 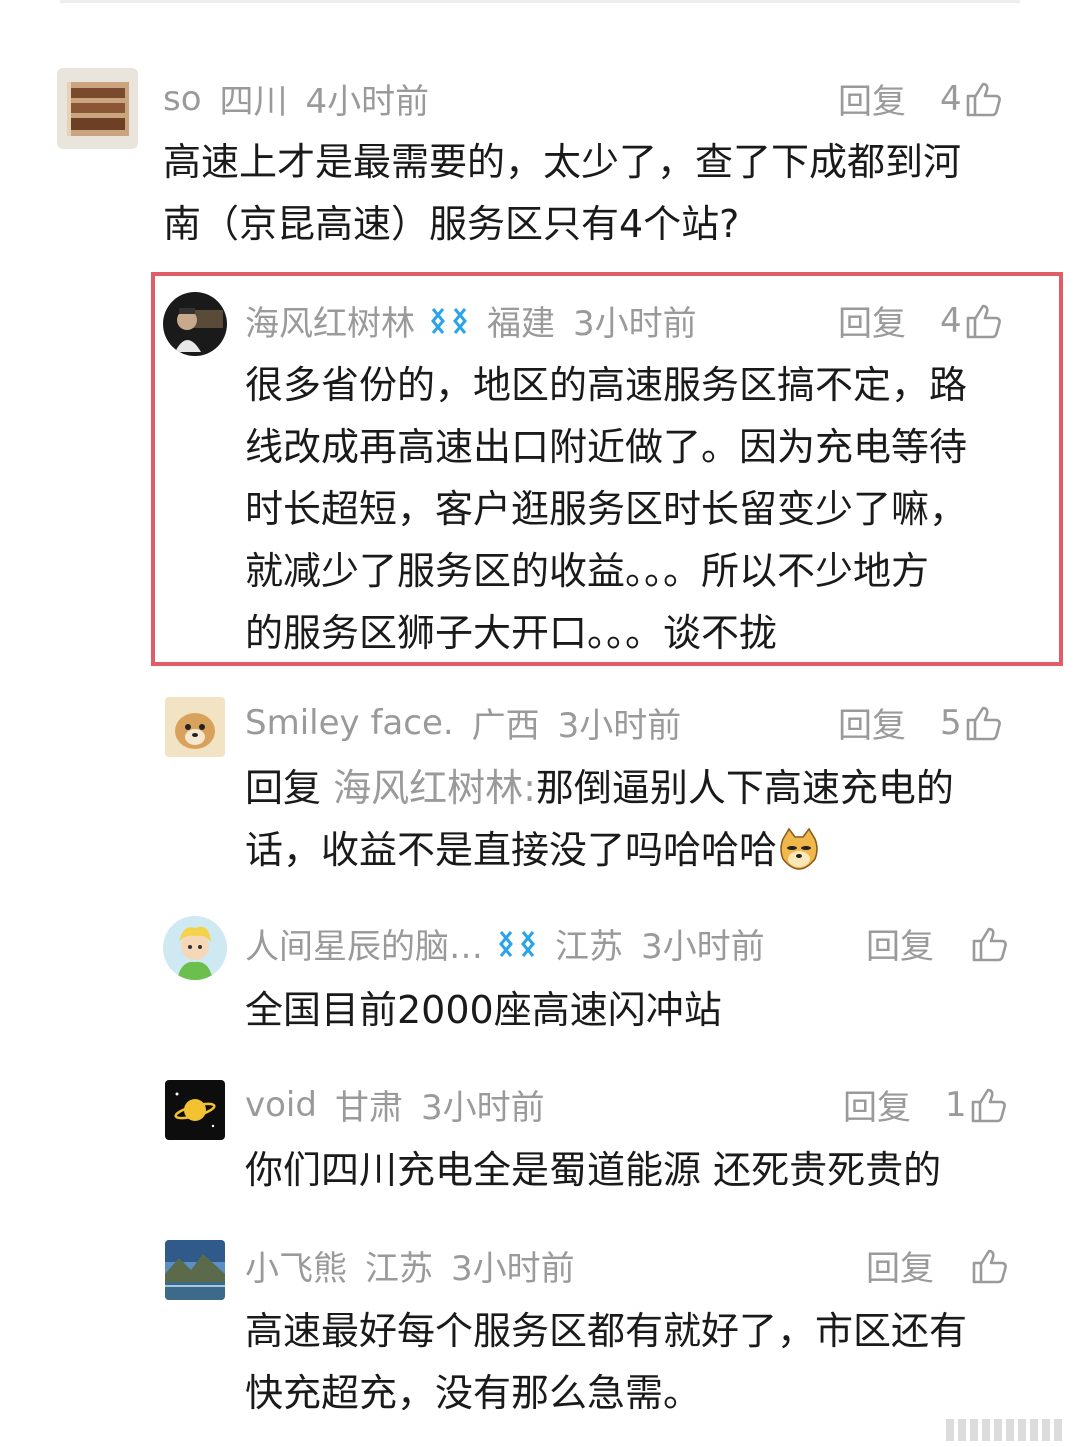 What do you see at coordinates (951, 722) in the screenshot?
I see `like-count: 5` at bounding box center [951, 722].